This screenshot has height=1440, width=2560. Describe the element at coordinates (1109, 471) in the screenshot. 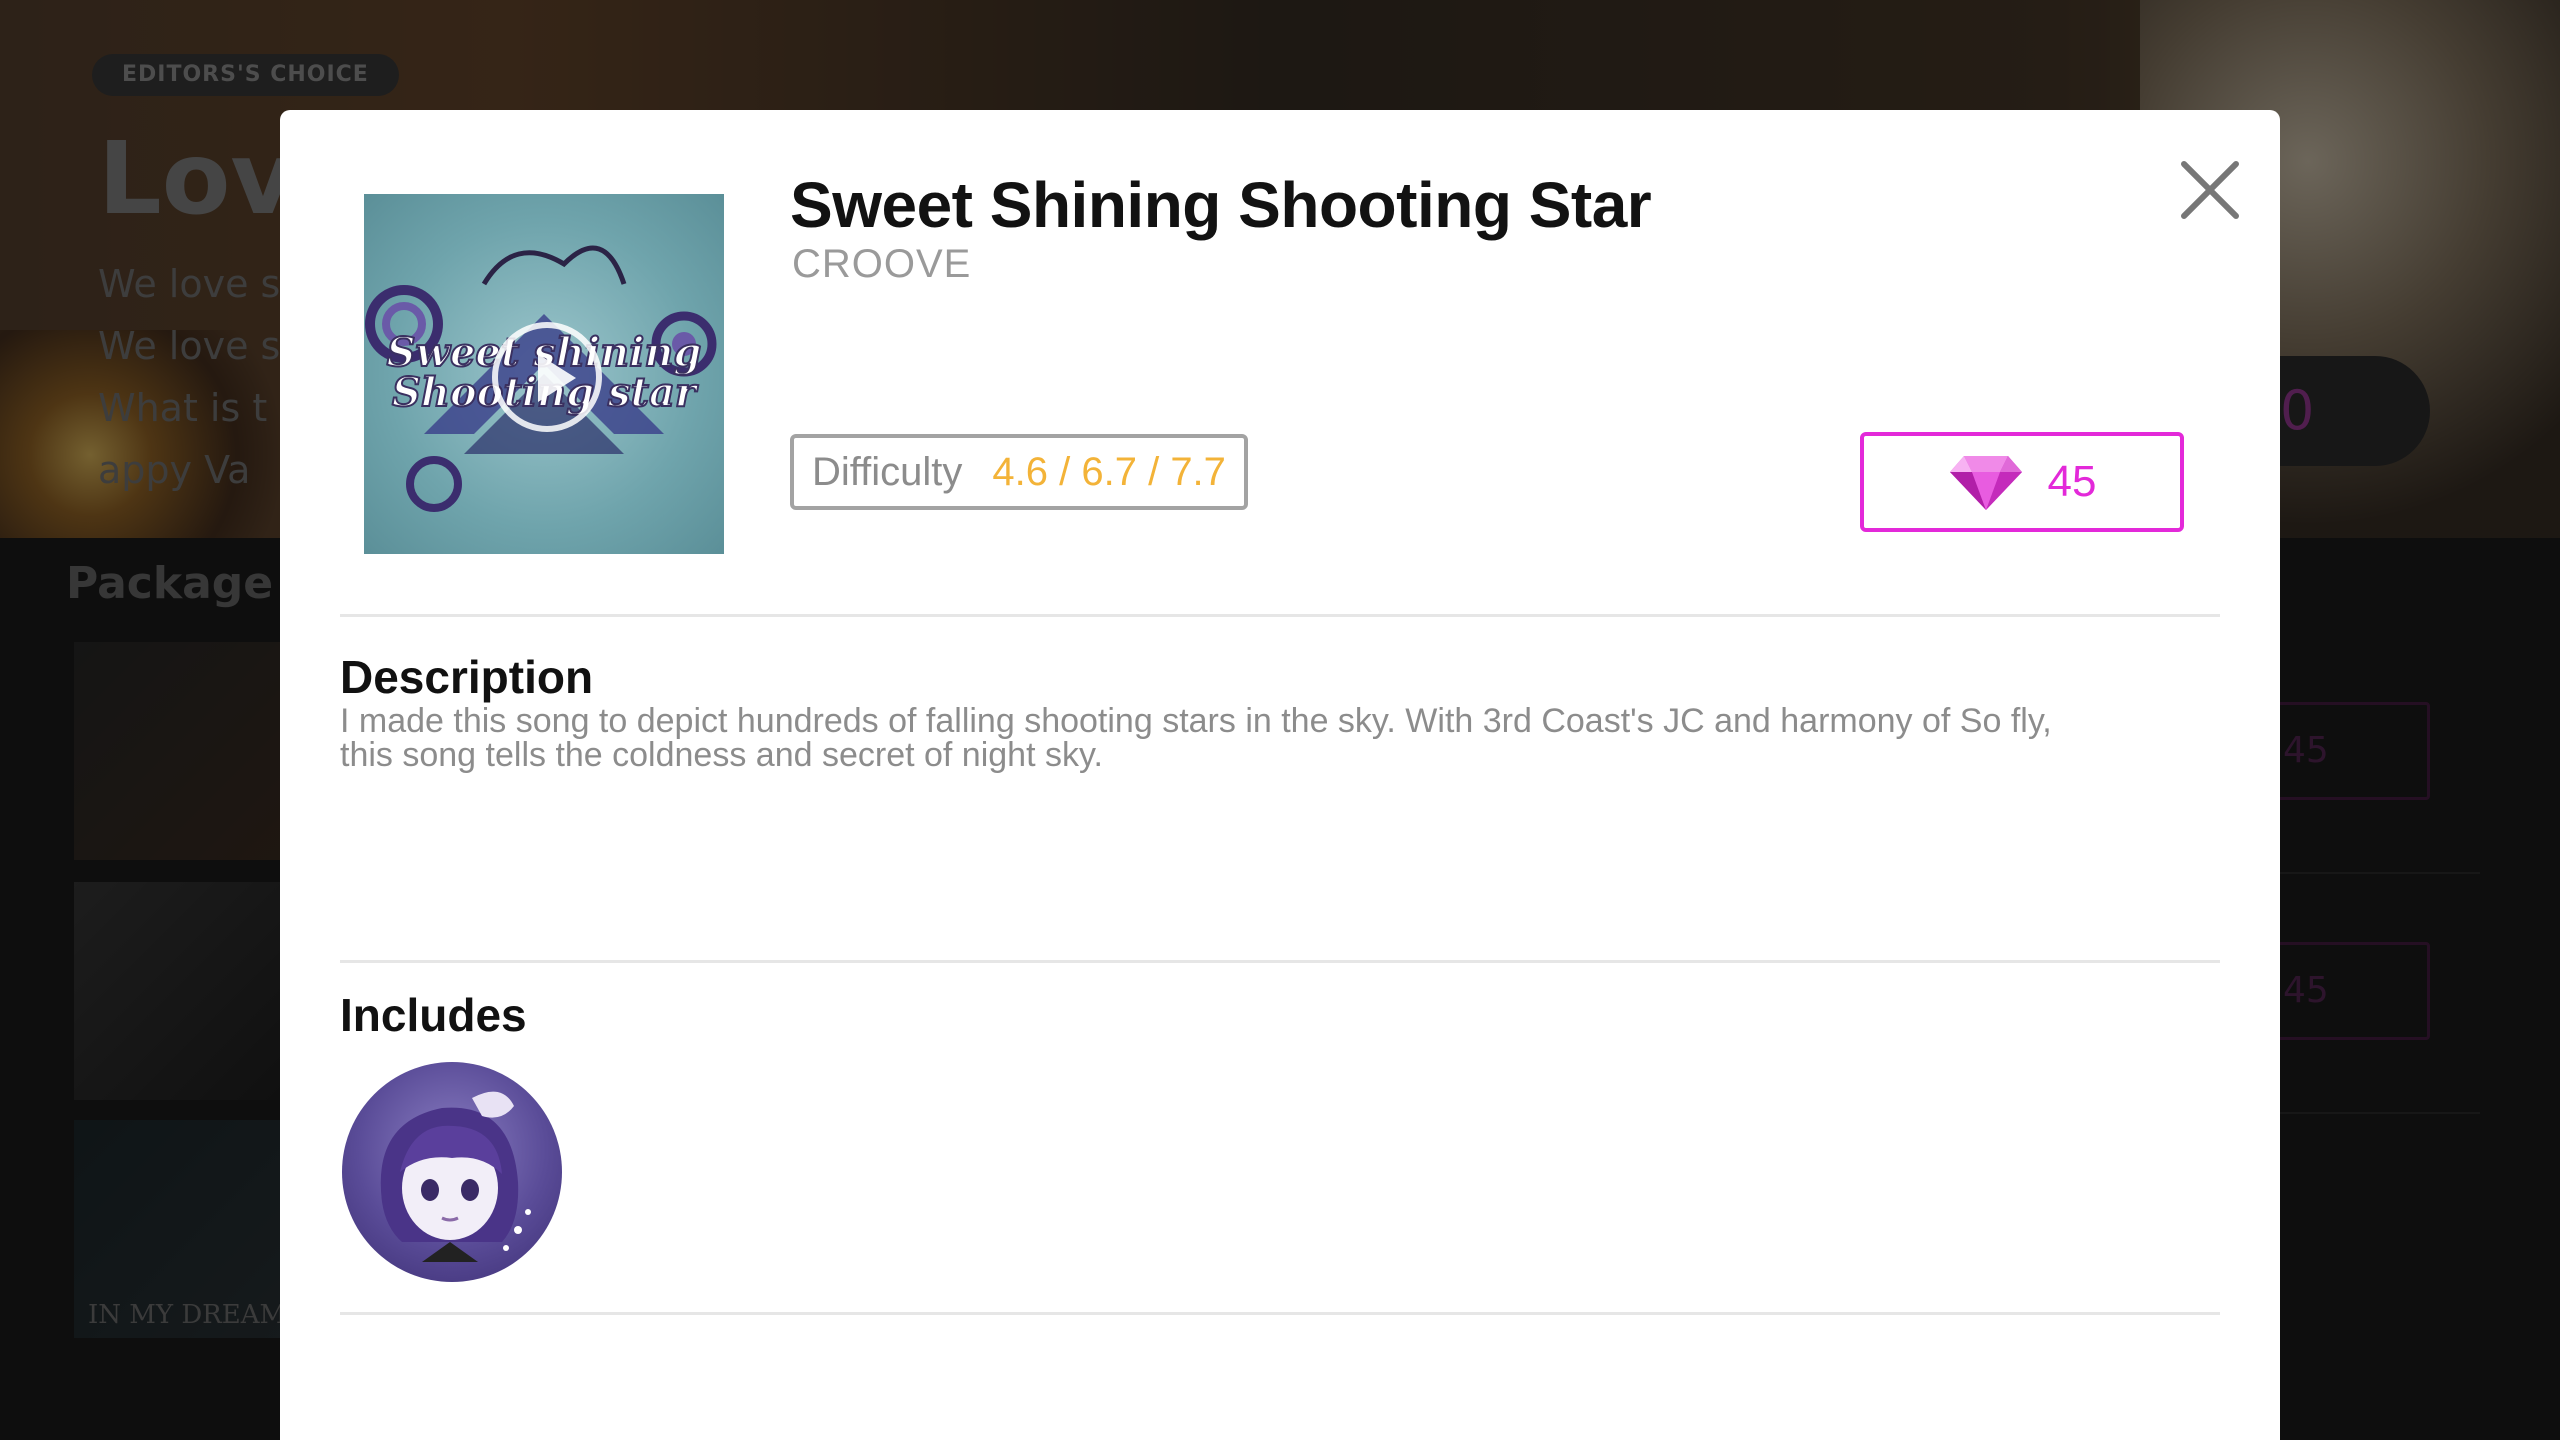

I see `difficulty-values: 4.6 / 6.7 / 7.7` at that location.